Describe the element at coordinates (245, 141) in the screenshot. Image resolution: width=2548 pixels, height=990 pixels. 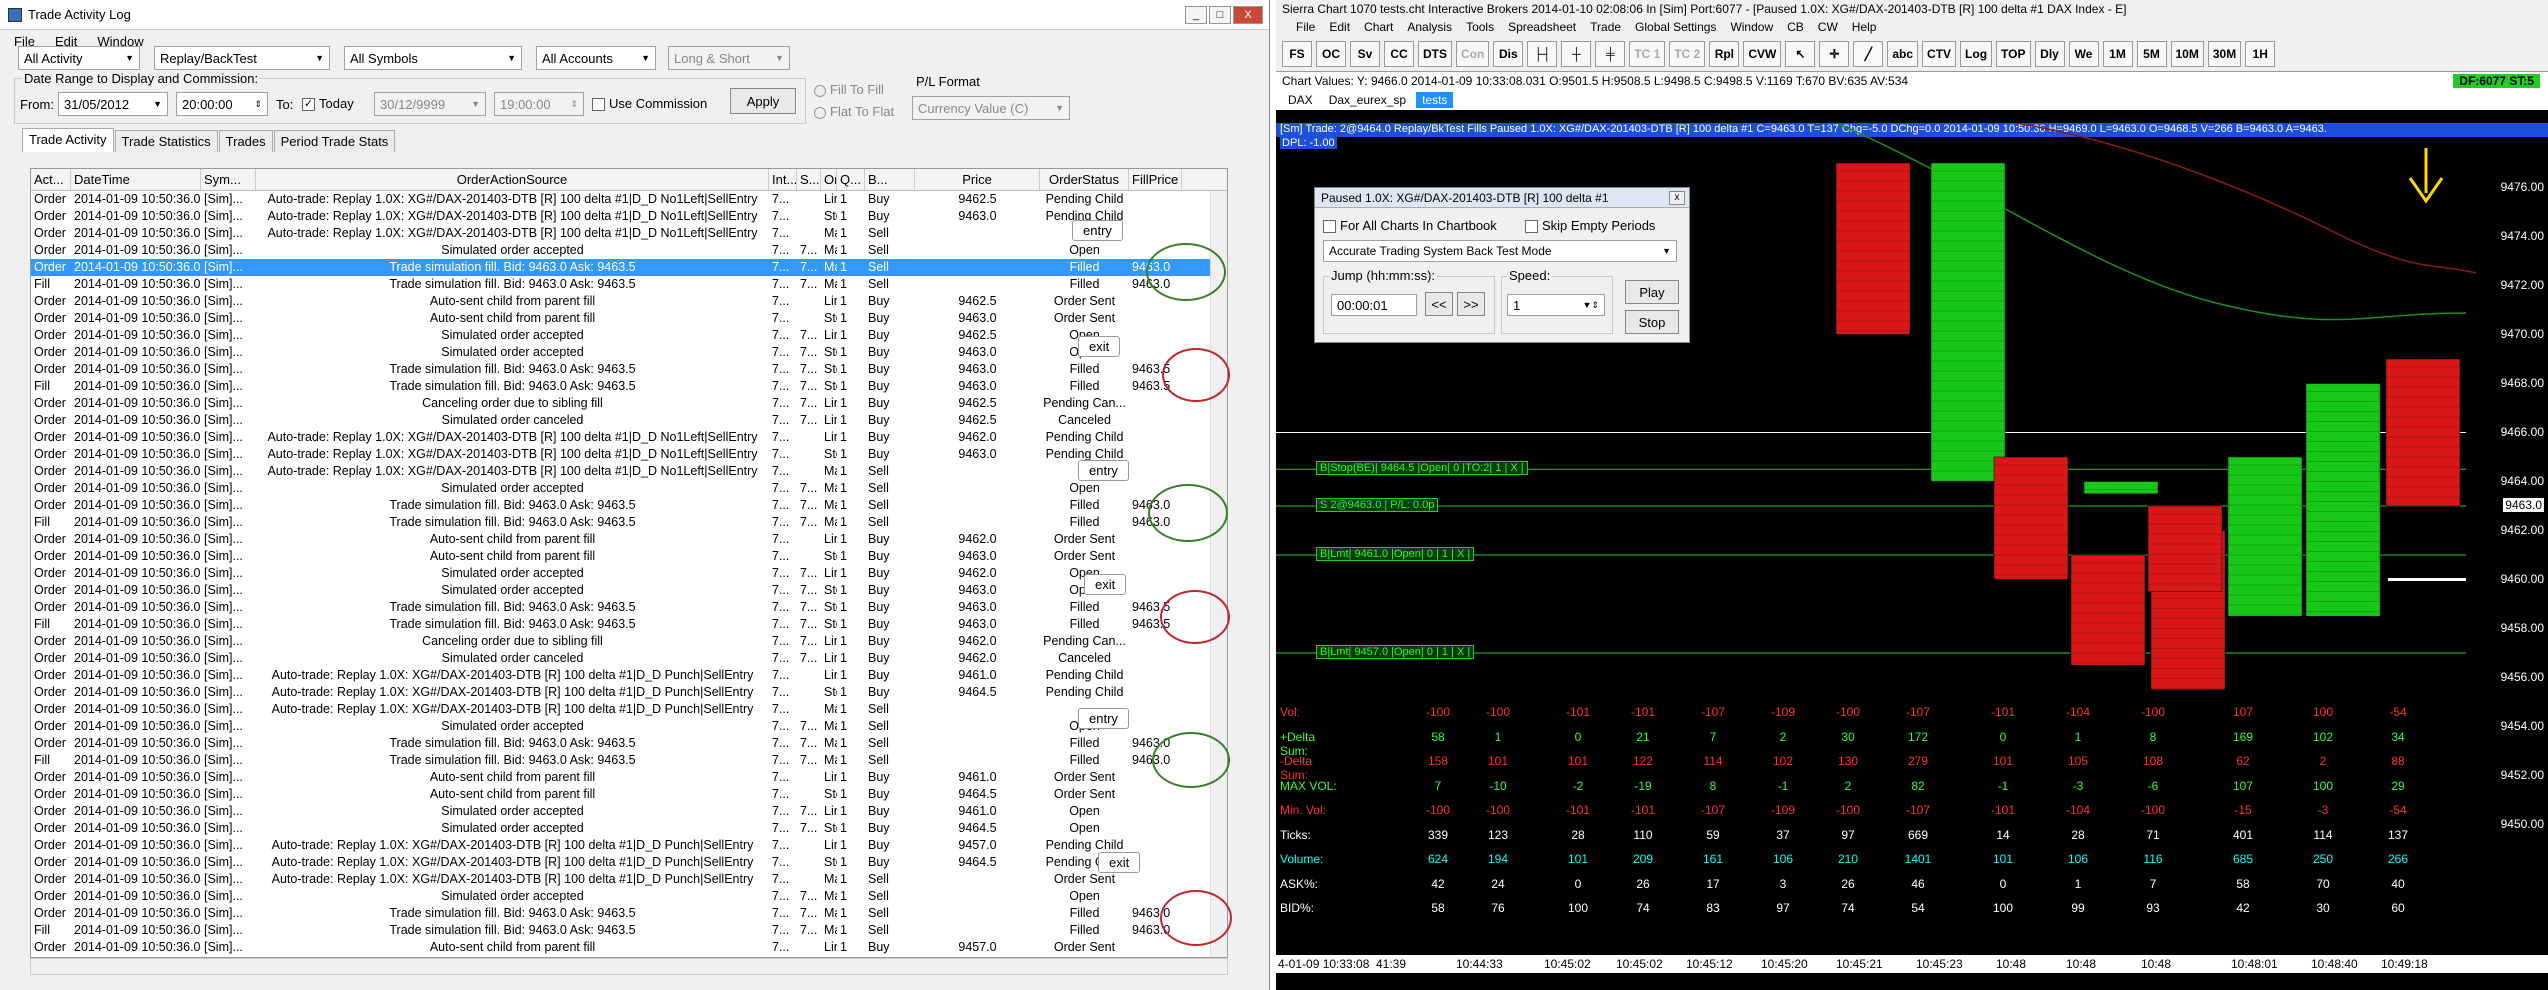
I see `tab-trades: Trades` at that location.